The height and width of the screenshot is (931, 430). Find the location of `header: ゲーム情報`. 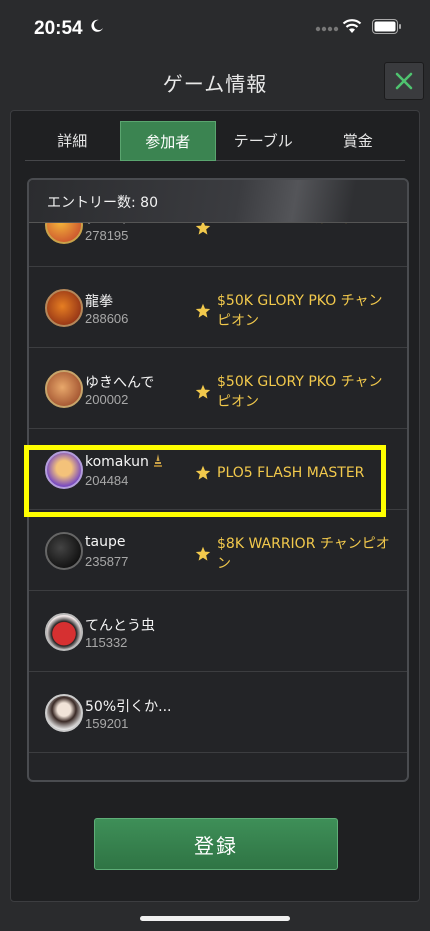

header: ゲーム情報 is located at coordinates (215, 82).